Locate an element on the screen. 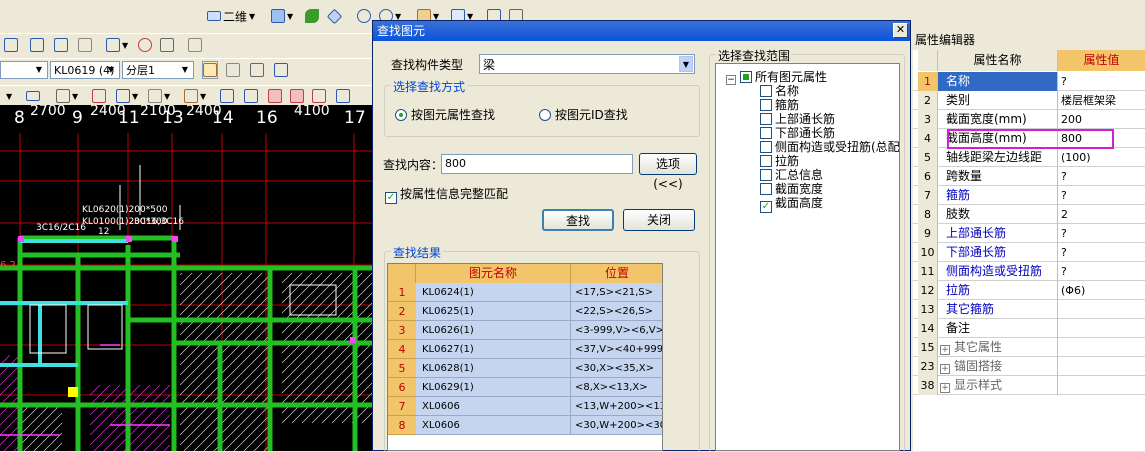 The image size is (1145, 452). axis-grid-icon is located at coordinates (11, 45).